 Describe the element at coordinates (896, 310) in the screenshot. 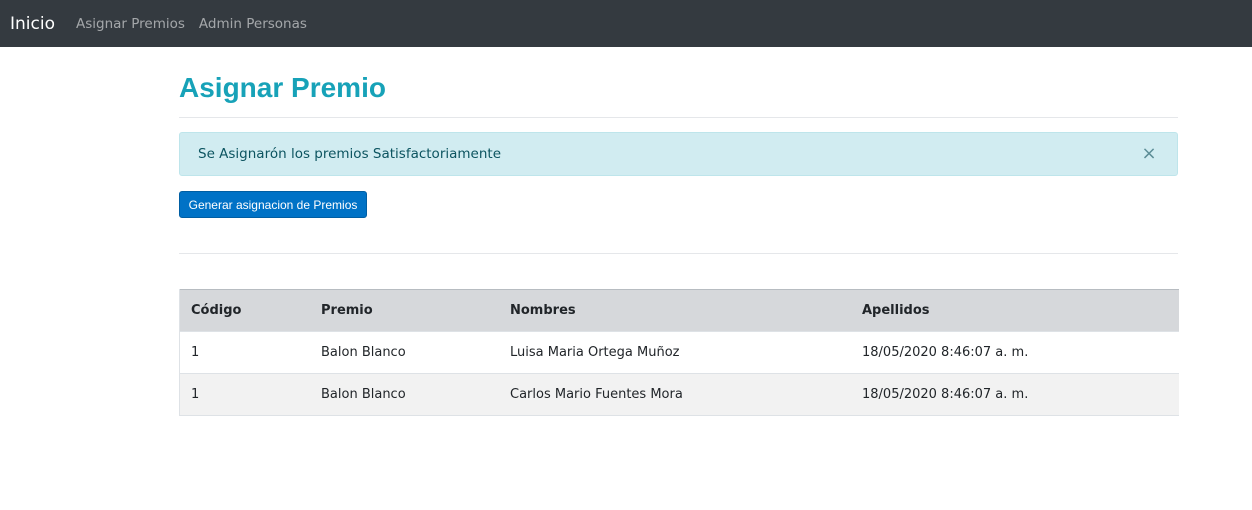

I see `column-header-apellidos: Apellidos` at that location.